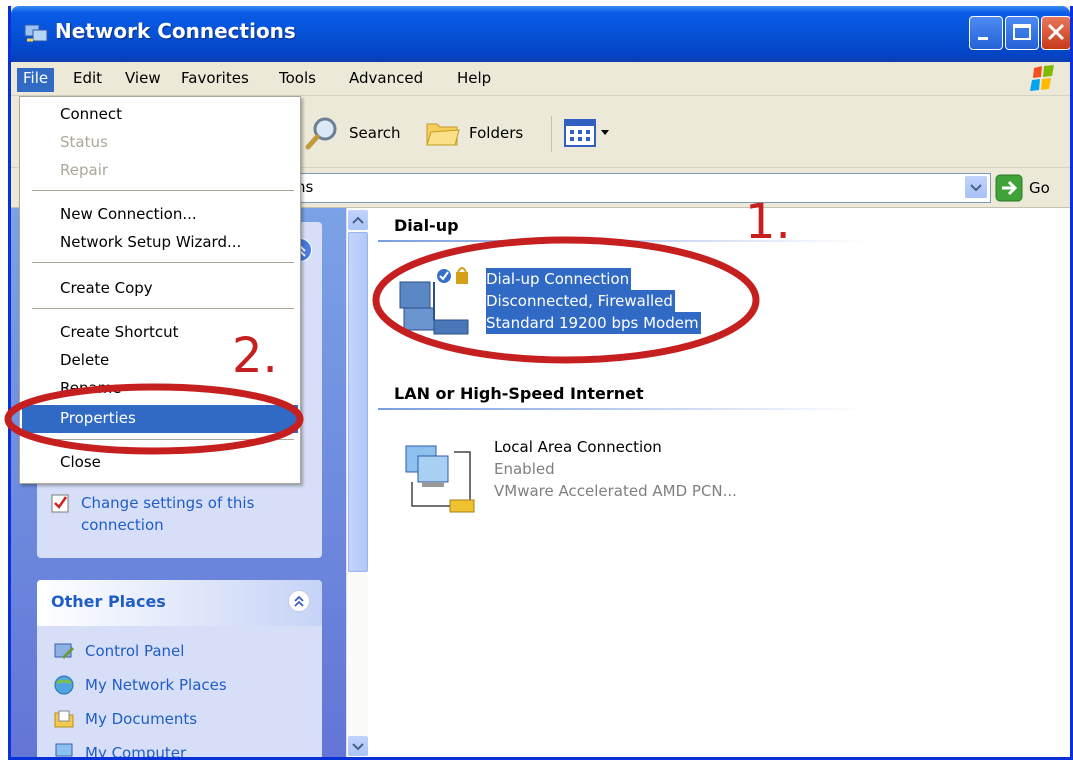 This screenshot has height=760, width=1073. Describe the element at coordinates (566, 300) in the screenshot. I see `annotation-circle-dialup` at that location.